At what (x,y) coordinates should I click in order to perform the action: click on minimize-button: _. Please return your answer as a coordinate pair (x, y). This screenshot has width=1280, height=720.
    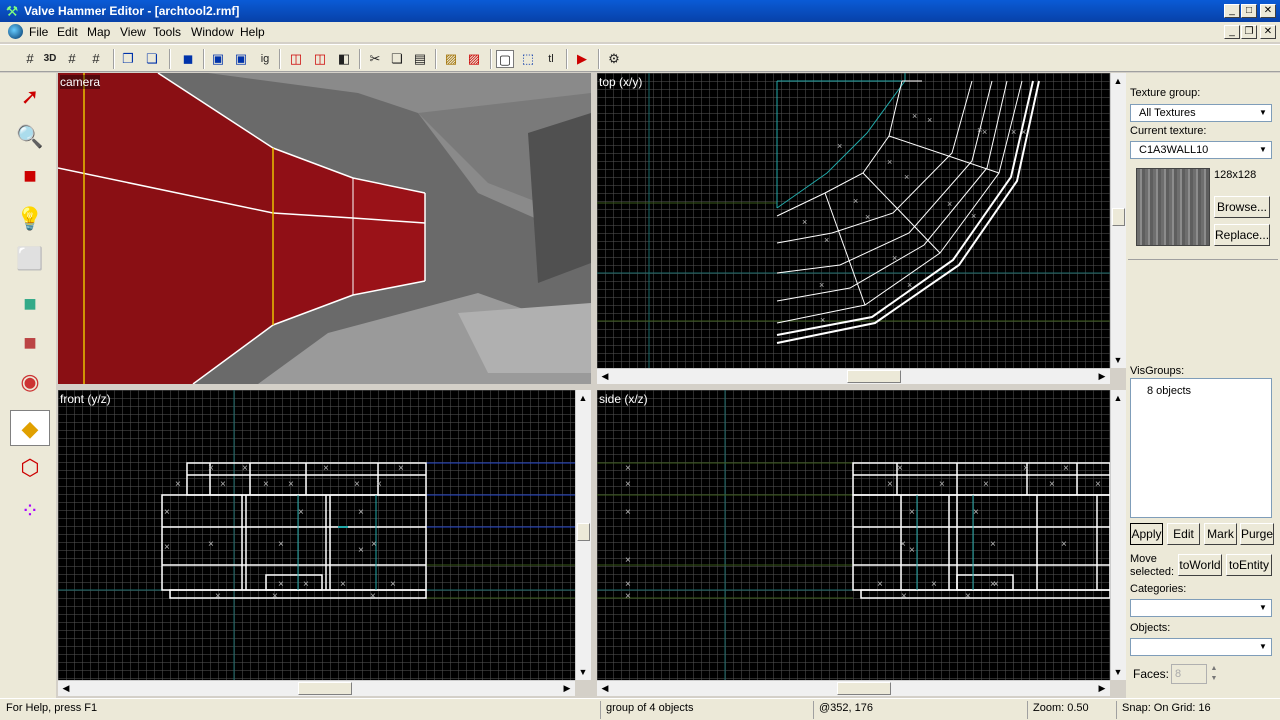
    Looking at the image, I should click on (1232, 11).